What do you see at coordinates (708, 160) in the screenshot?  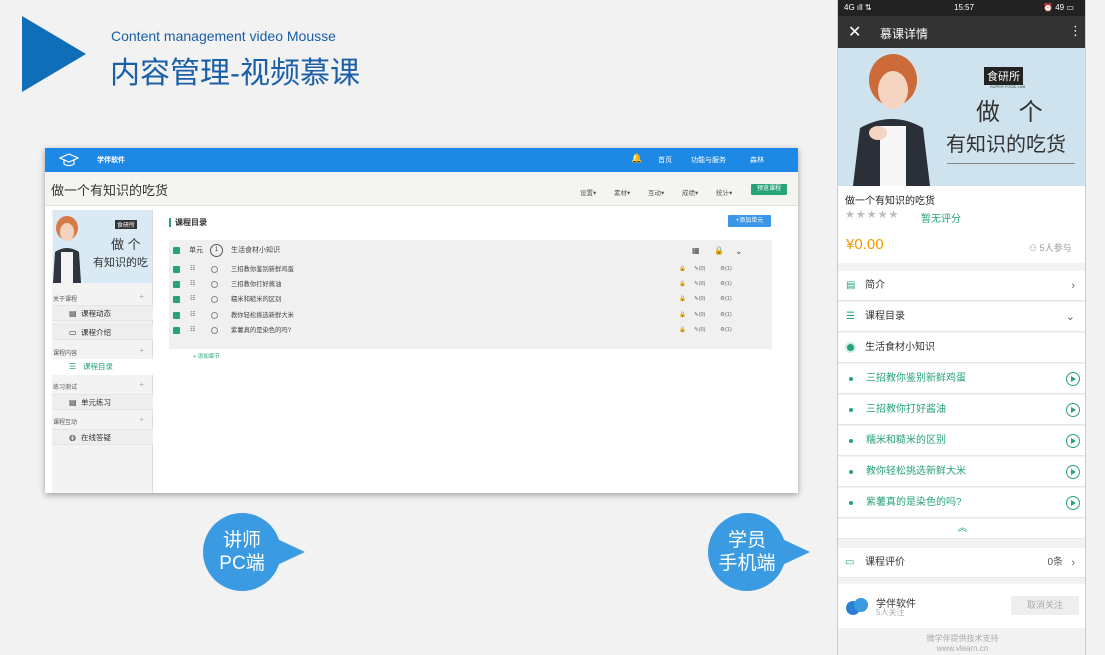 I see `nav-services: 功能与服务` at bounding box center [708, 160].